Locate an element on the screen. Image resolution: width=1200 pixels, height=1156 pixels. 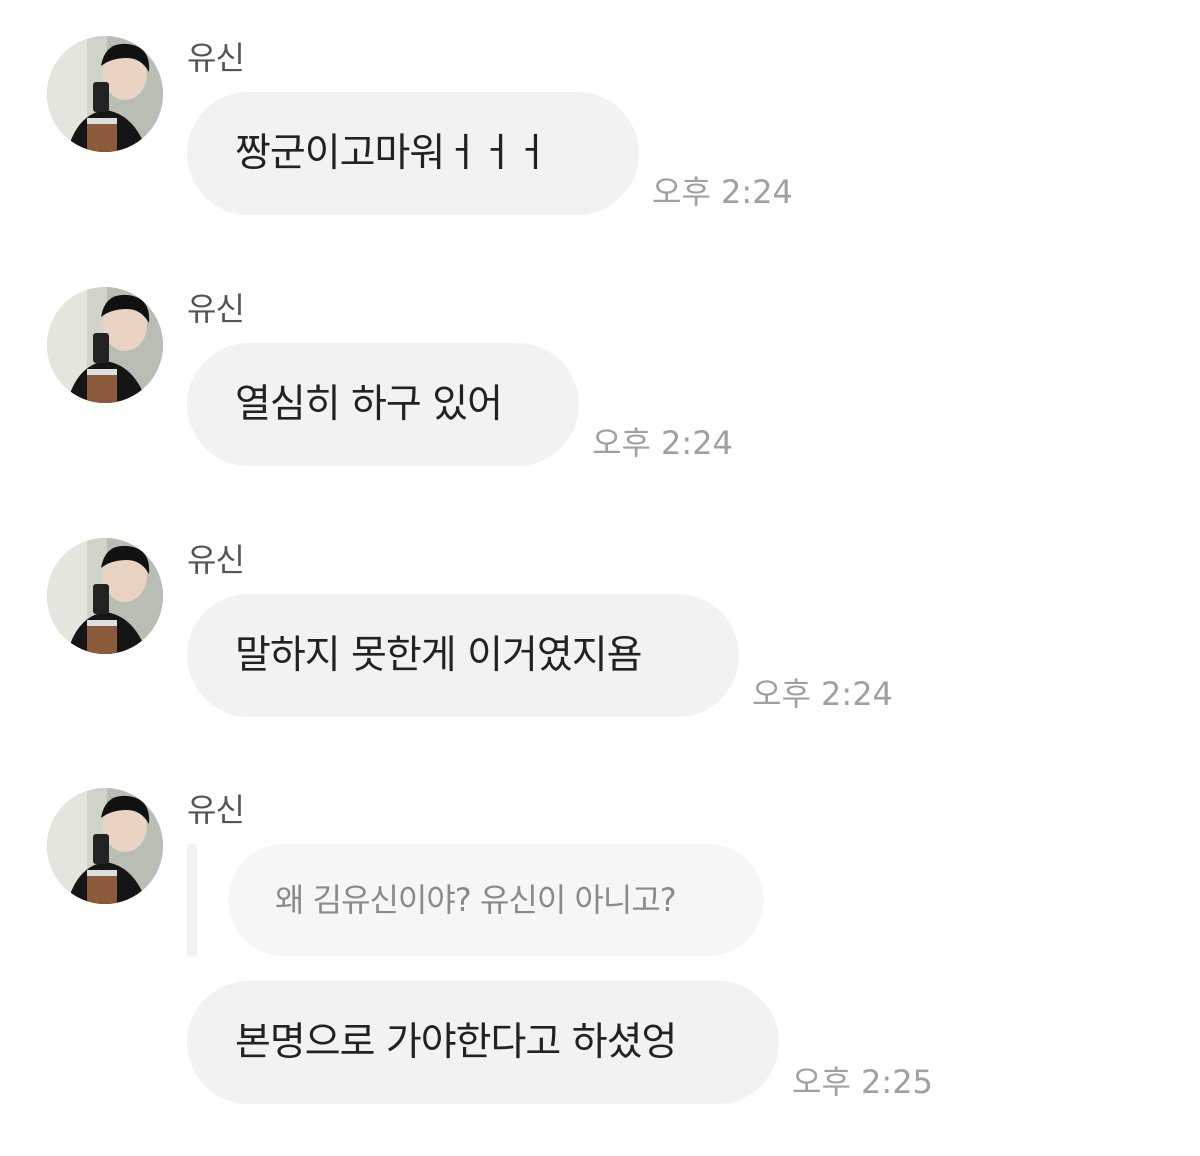
message-time: 오후 2:25 is located at coordinates (862, 1082).